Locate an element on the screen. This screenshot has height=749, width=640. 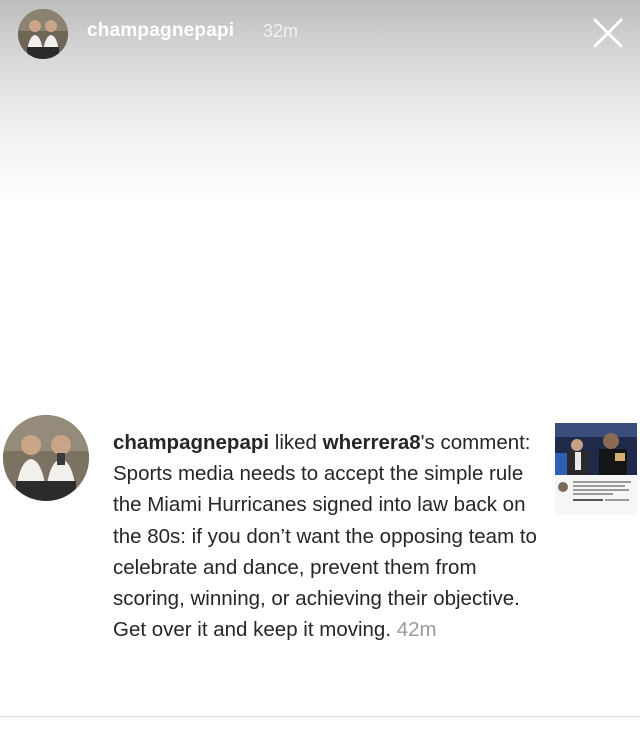
close-button is located at coordinates (608, 33).